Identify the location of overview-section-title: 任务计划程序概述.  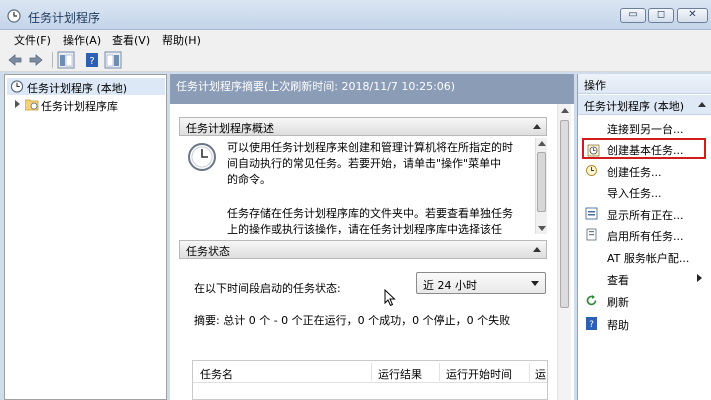
(230, 128).